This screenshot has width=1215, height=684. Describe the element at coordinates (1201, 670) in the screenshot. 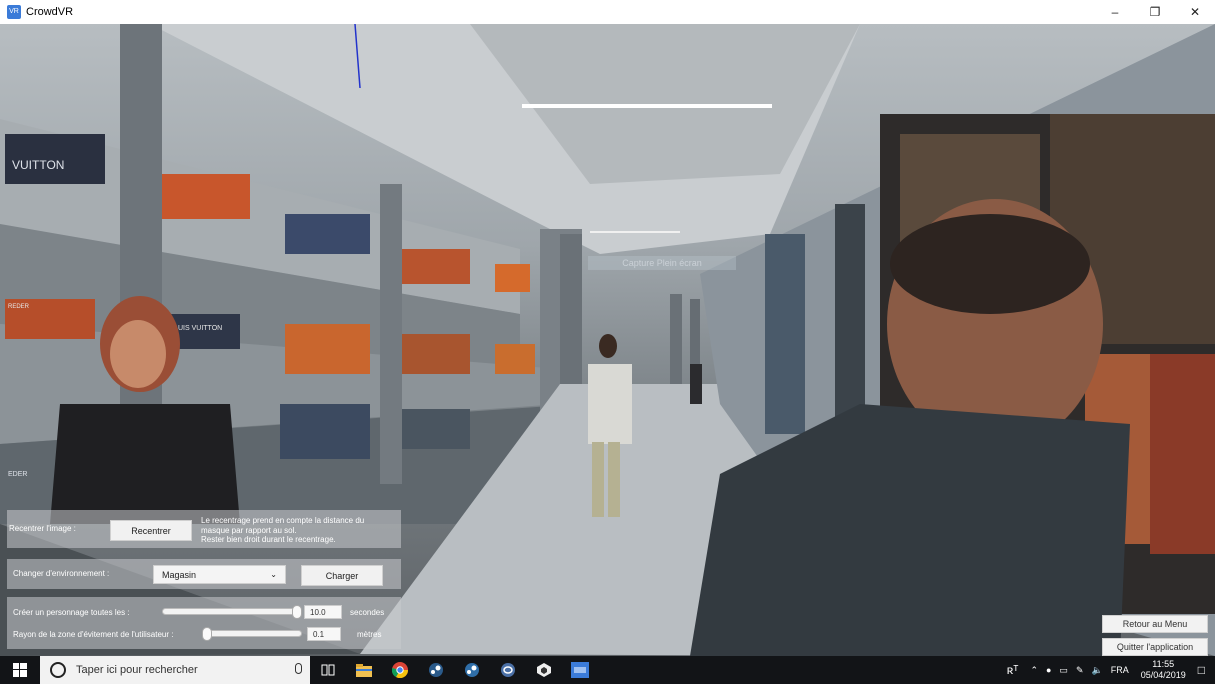

I see `notification-center-icon: □` at that location.